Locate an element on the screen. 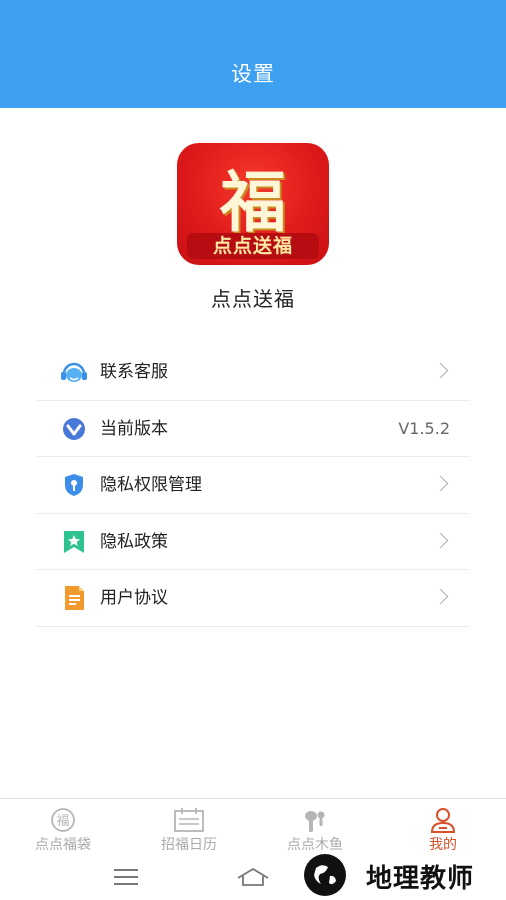 Image resolution: width=506 pixels, height=900 pixels. fortune-bag-icon: 福 is located at coordinates (63, 820).